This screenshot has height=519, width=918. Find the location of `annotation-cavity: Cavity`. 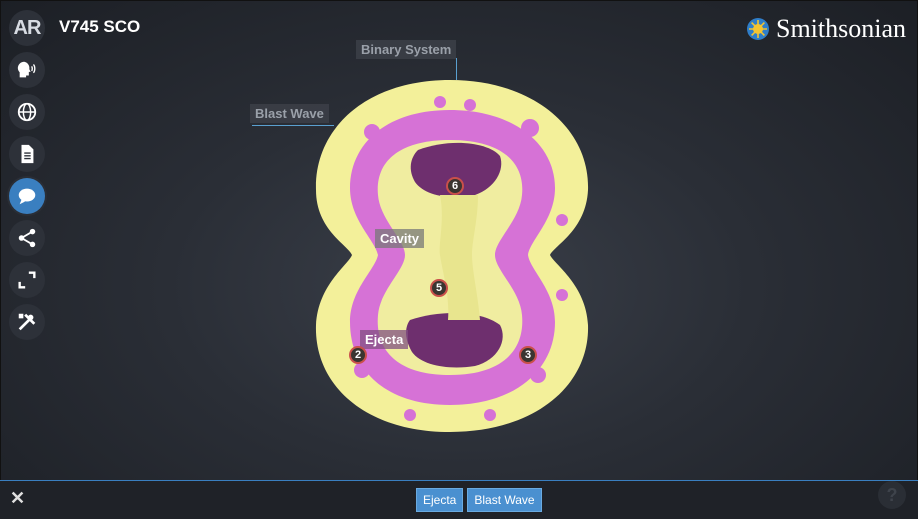

annotation-cavity: Cavity is located at coordinates (400, 238).